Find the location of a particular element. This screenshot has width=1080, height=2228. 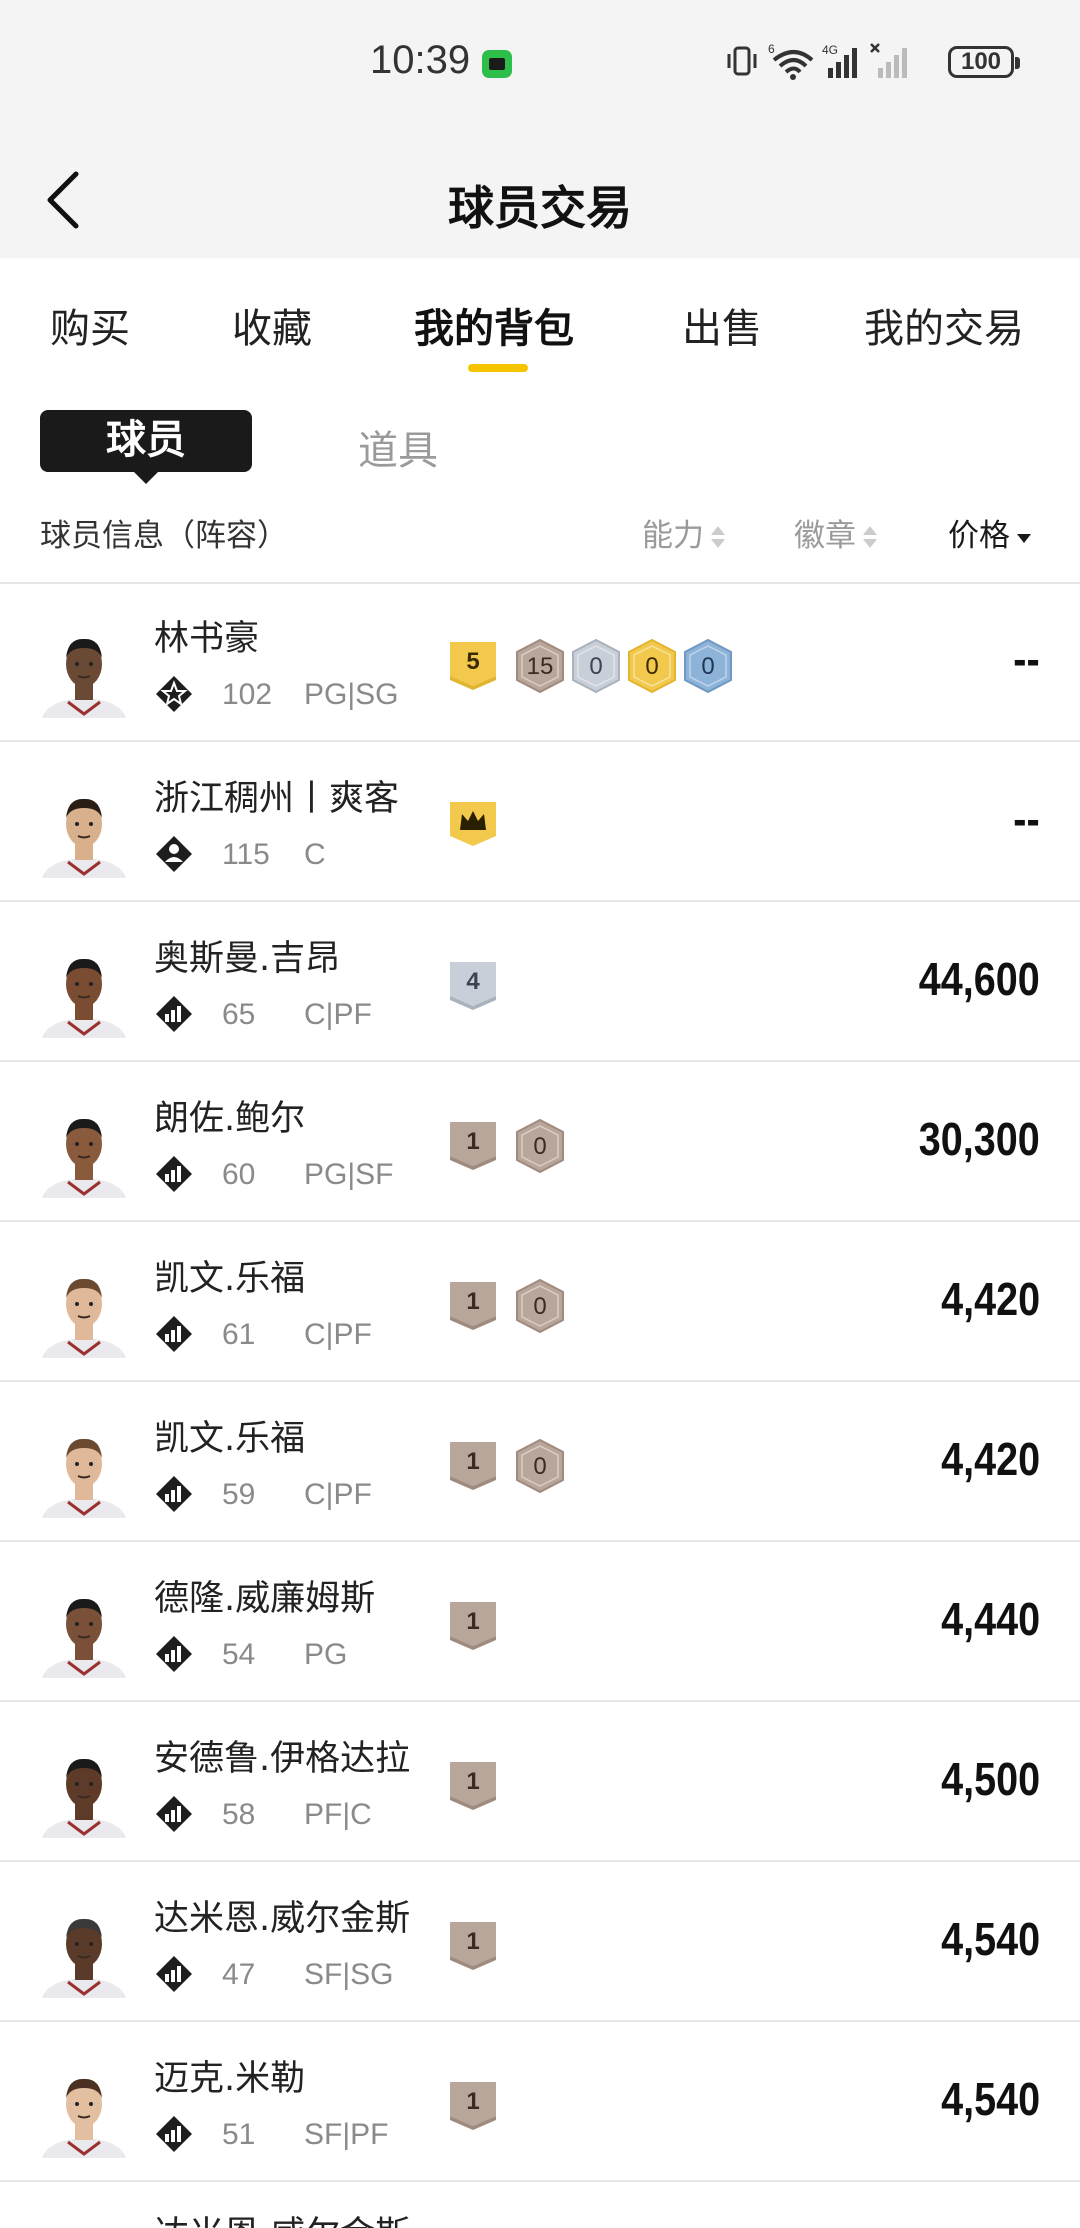

player-name: 林书豪 is located at coordinates (207, 639).